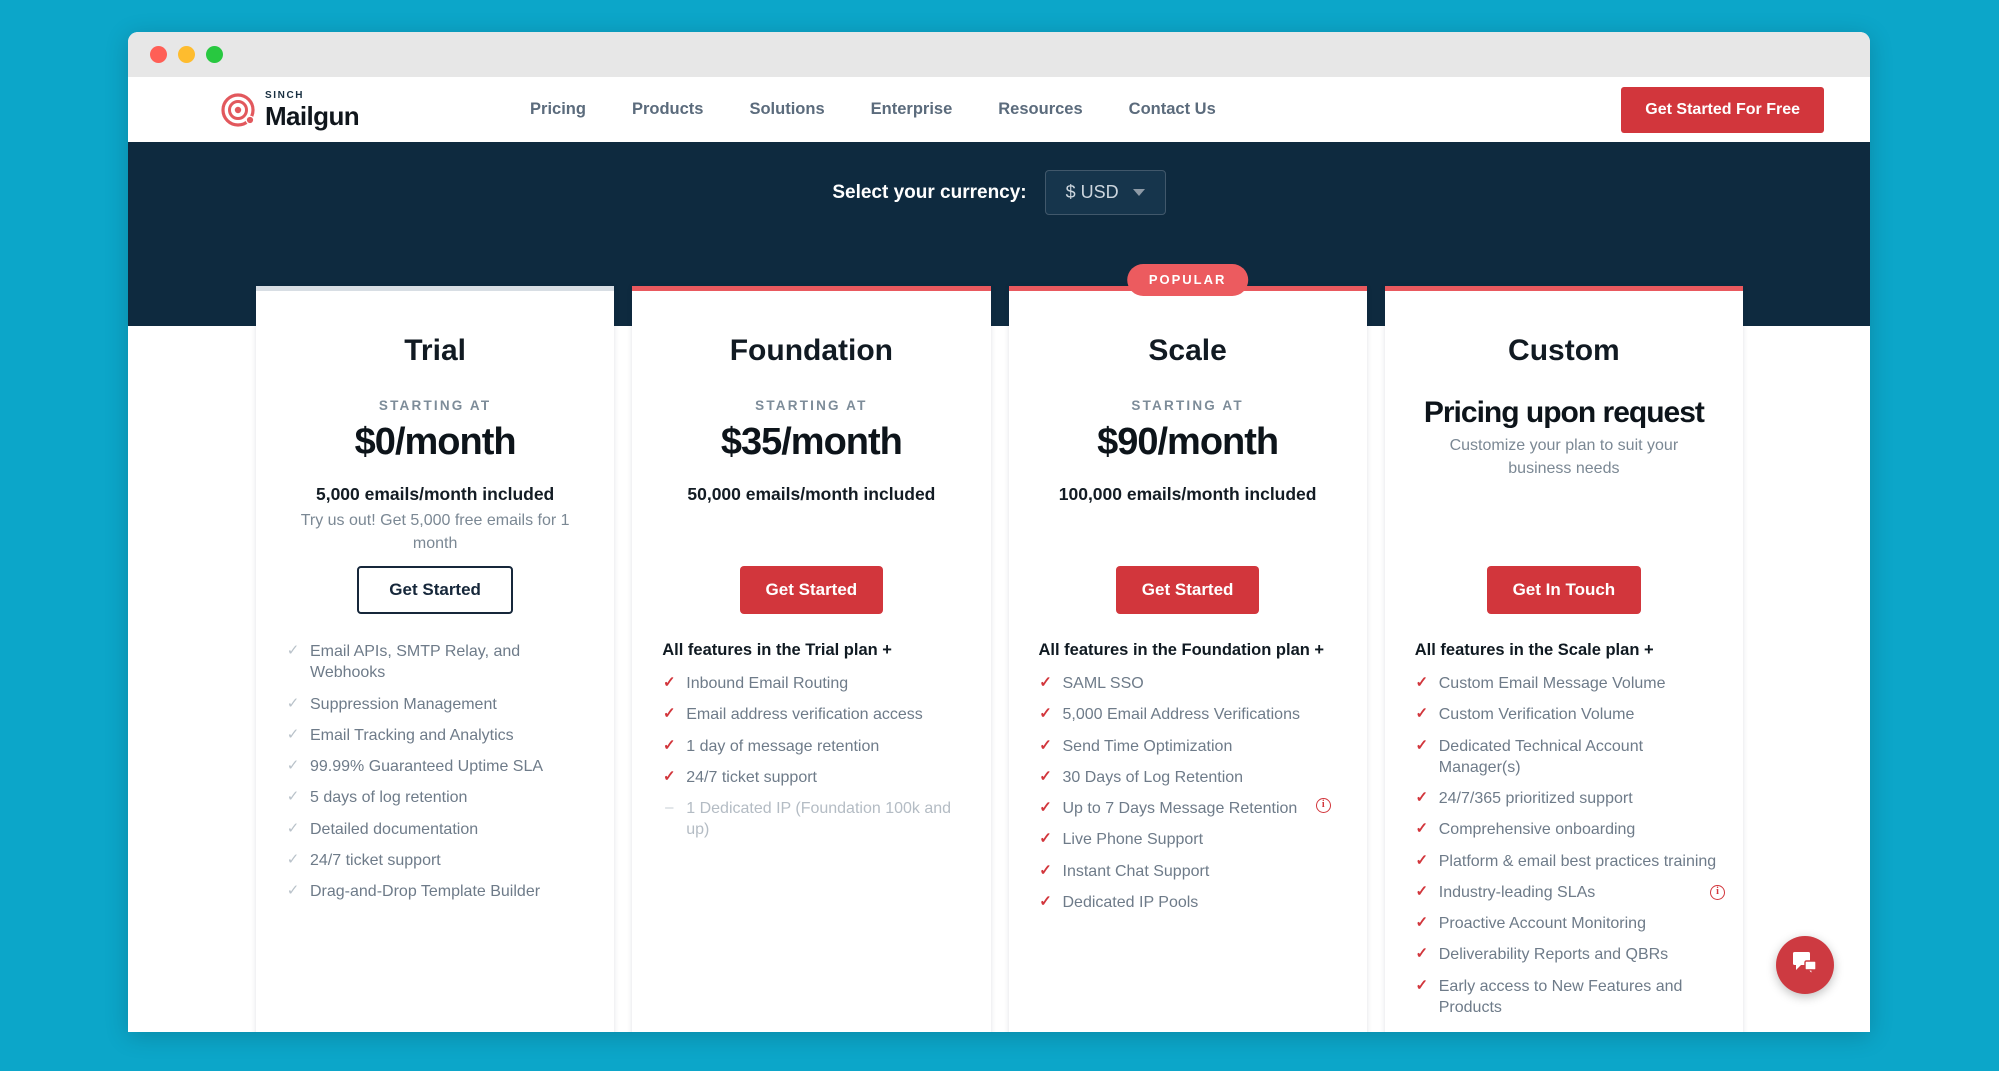 The height and width of the screenshot is (1071, 1999). I want to click on starting-at-label: STARTING AT, so click(1187, 405).